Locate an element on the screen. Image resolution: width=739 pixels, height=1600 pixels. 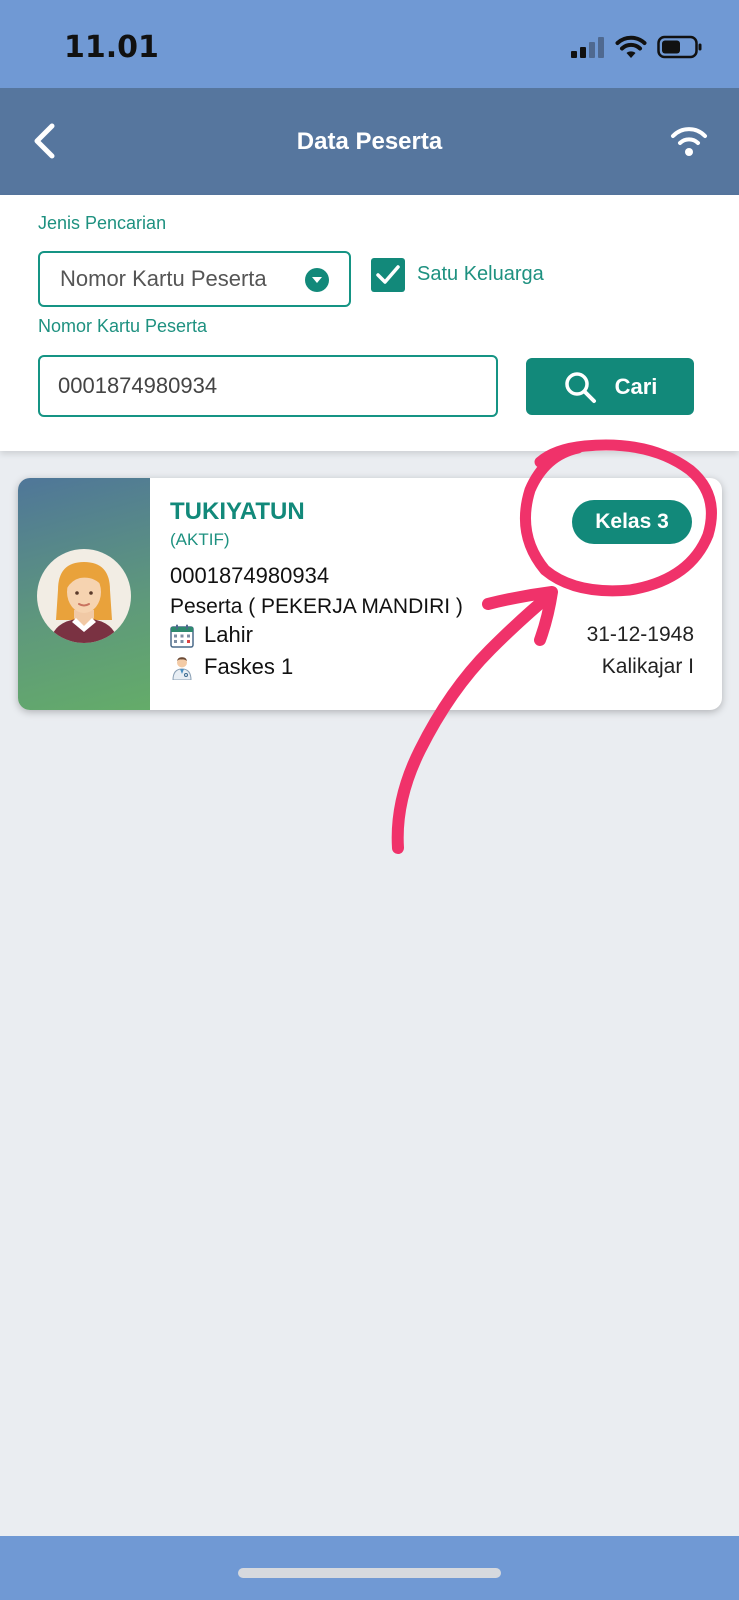
home-indicator is located at coordinates (369, 1573).